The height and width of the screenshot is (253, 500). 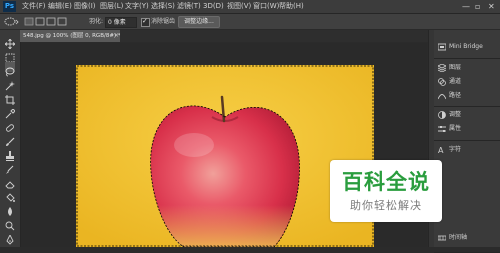 What do you see at coordinates (163, 21) in the screenshot?
I see `antialias-label: 消除锯齿` at bounding box center [163, 21].